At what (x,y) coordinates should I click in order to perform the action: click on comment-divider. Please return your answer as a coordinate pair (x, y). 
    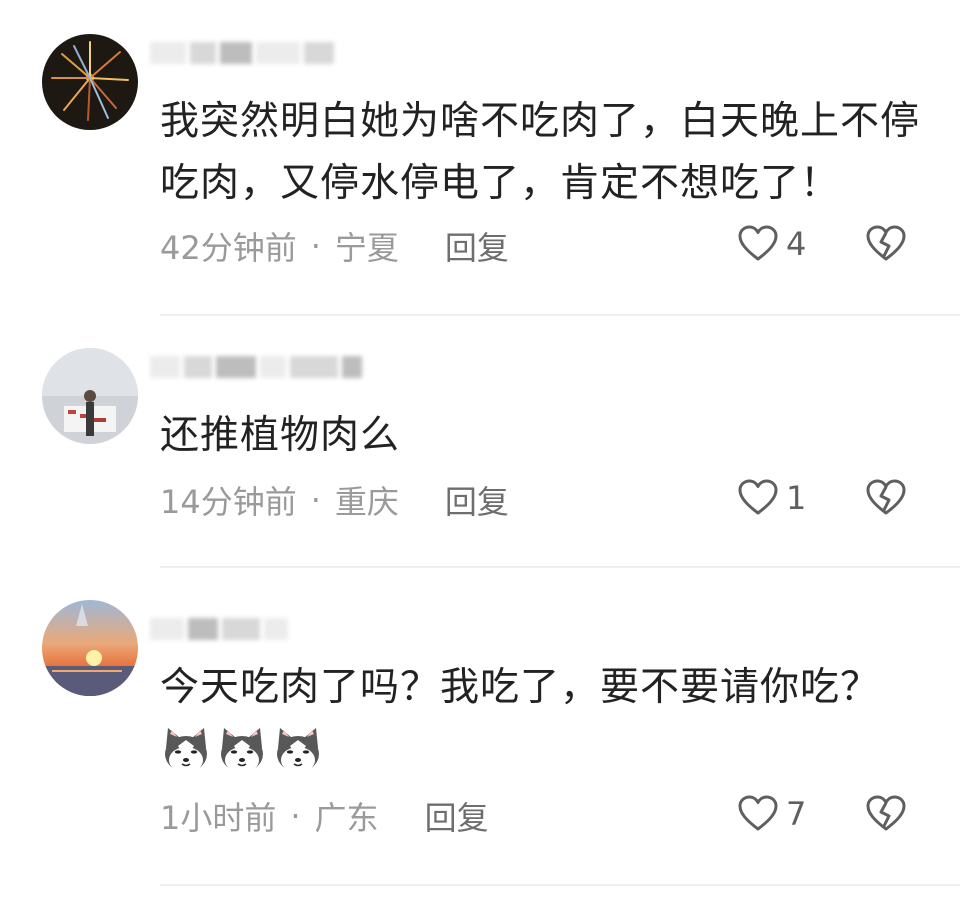
    Looking at the image, I should click on (560, 885).